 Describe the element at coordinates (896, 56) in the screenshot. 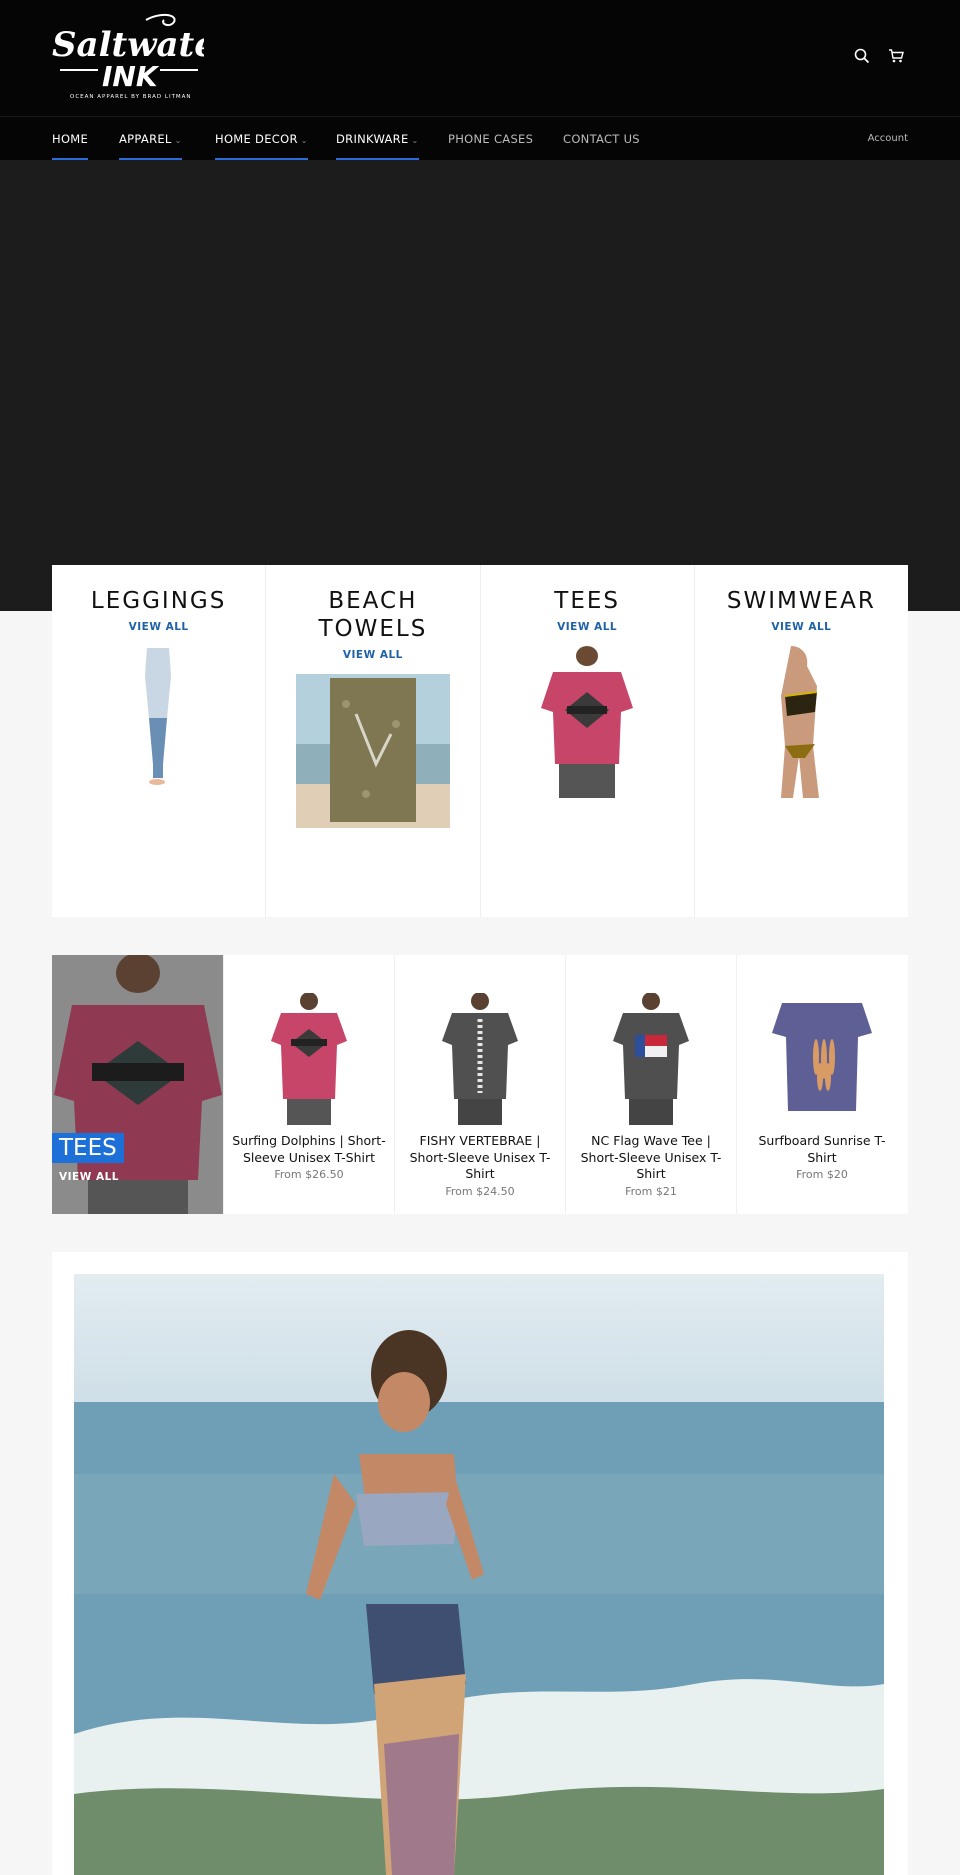

I see `cart-icon` at that location.